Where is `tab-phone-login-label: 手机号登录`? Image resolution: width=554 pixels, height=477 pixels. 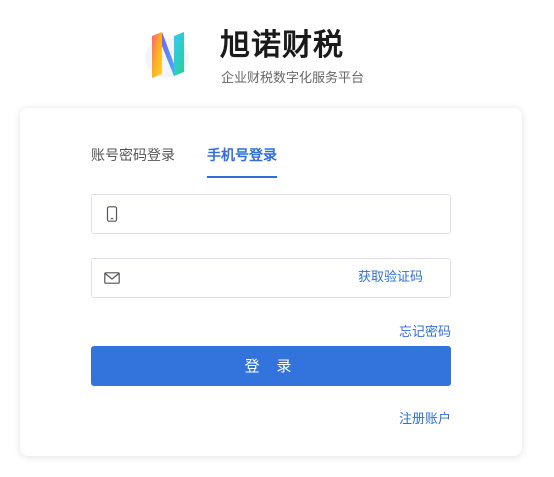 tab-phone-login-label: 手机号登录 is located at coordinates (242, 156).